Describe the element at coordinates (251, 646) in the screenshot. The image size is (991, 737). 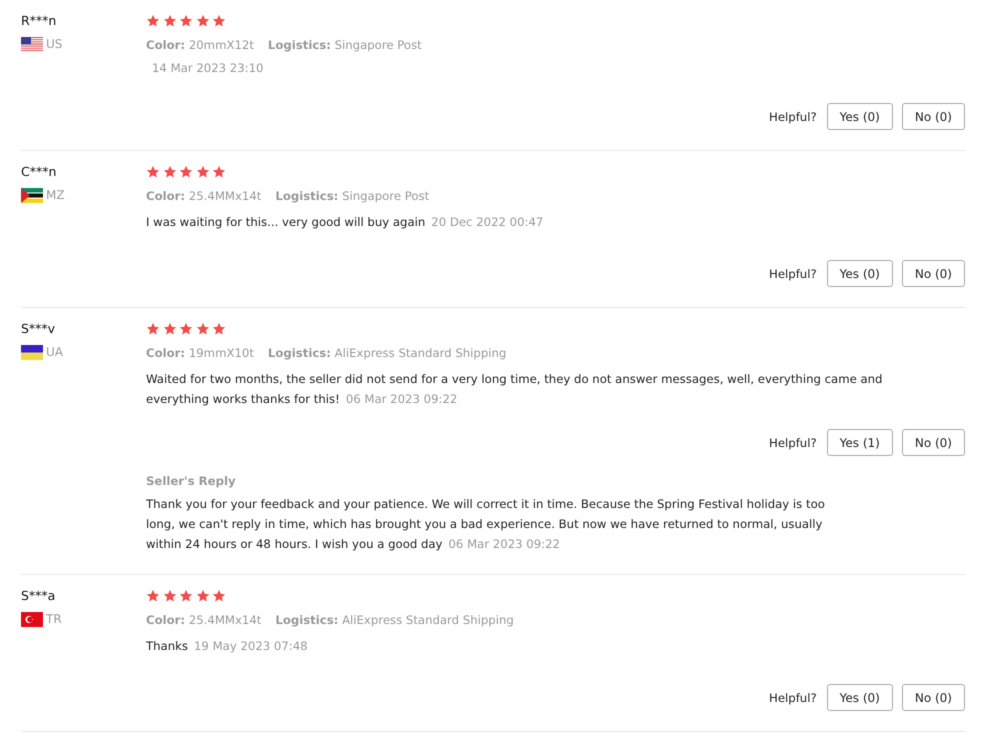
I see `review-date: 19 May 2023 07:48` at that location.